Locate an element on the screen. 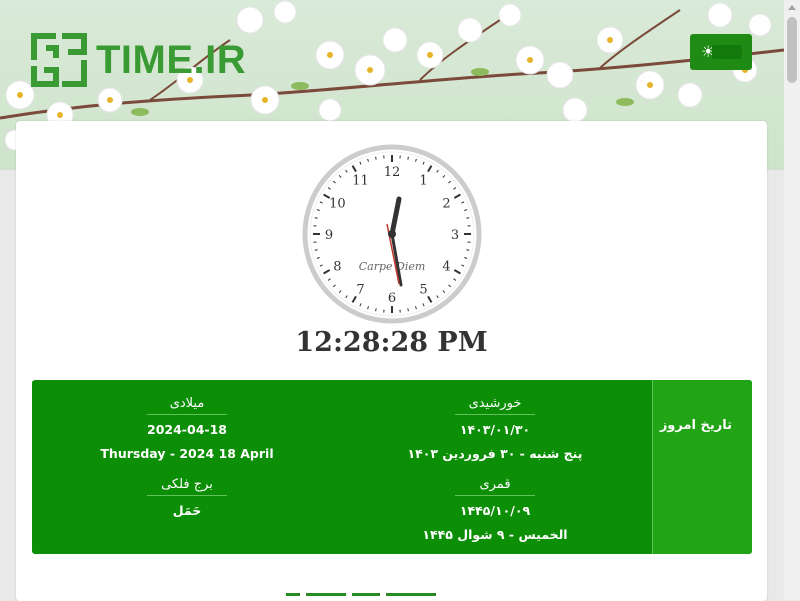  scrollbar-thumb is located at coordinates (792, 50).